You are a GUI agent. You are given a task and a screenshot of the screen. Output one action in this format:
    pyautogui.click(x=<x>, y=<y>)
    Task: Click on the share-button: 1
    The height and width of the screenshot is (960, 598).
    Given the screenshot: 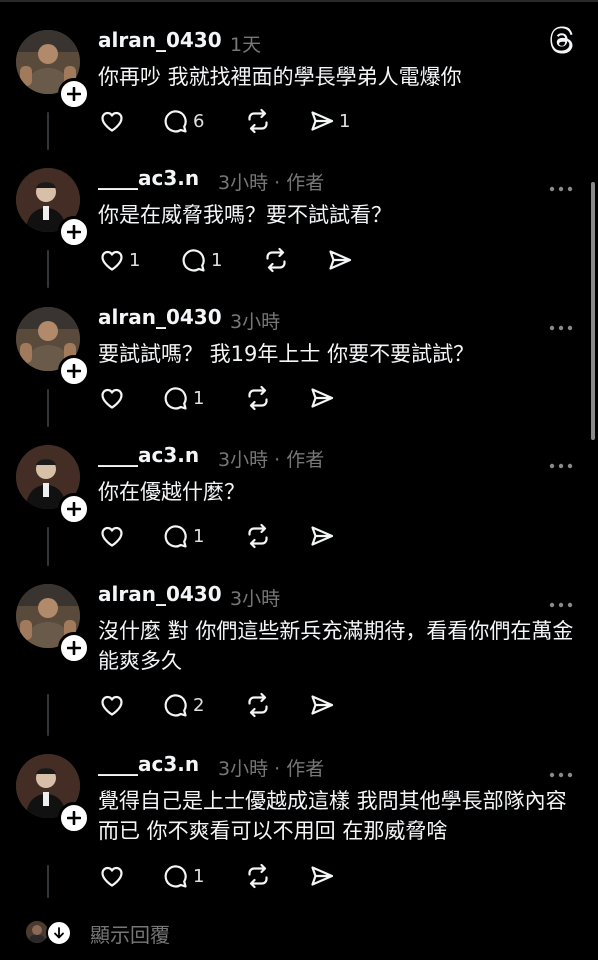 What is the action you would take?
    pyautogui.click(x=329, y=121)
    